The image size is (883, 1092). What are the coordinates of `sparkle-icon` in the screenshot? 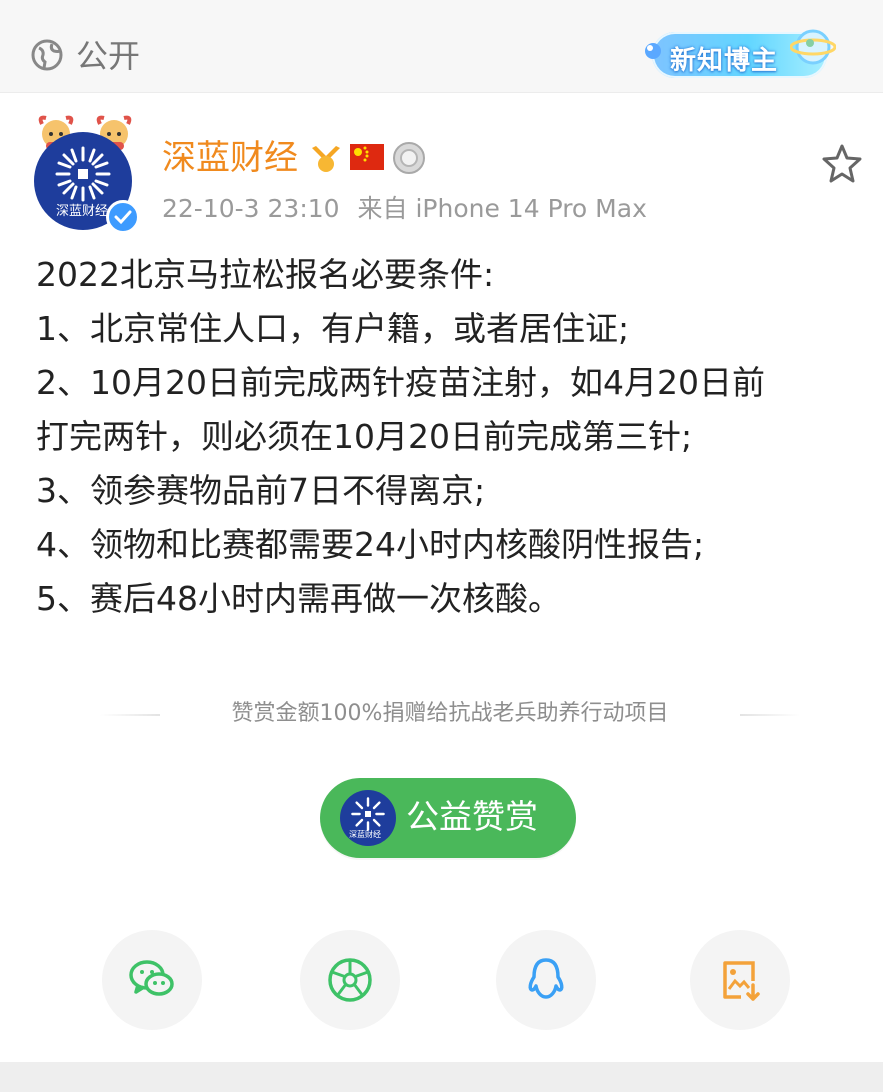 It's located at (653, 51).